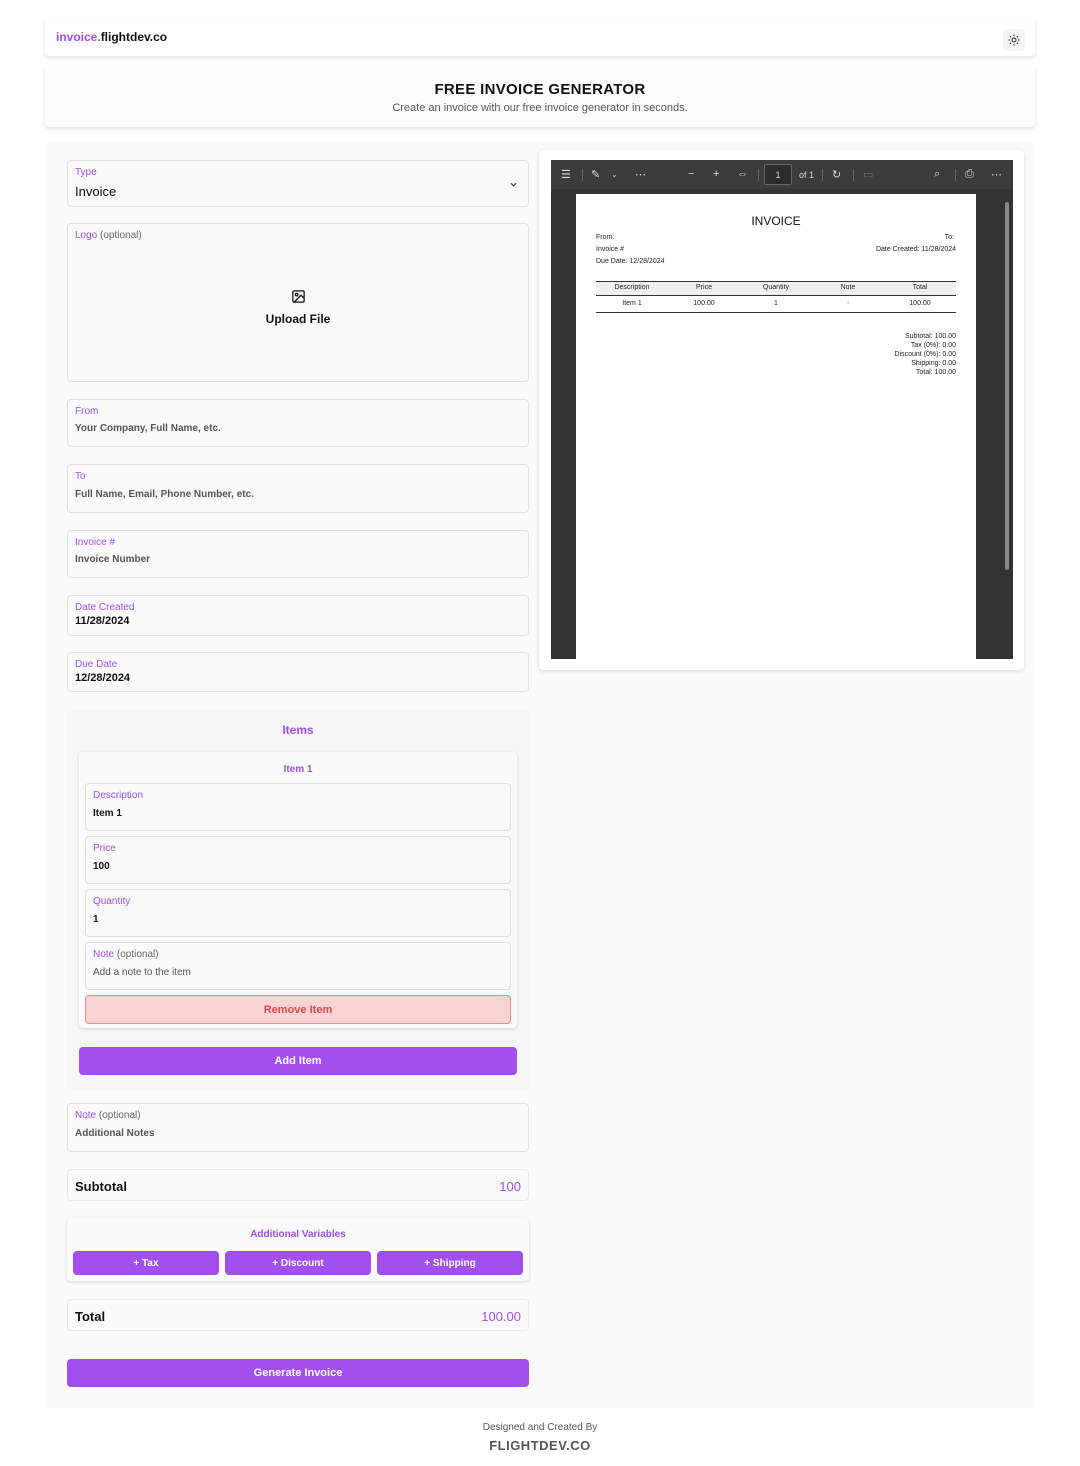  What do you see at coordinates (501, 1316) in the screenshot?
I see `total-value: 100.00` at bounding box center [501, 1316].